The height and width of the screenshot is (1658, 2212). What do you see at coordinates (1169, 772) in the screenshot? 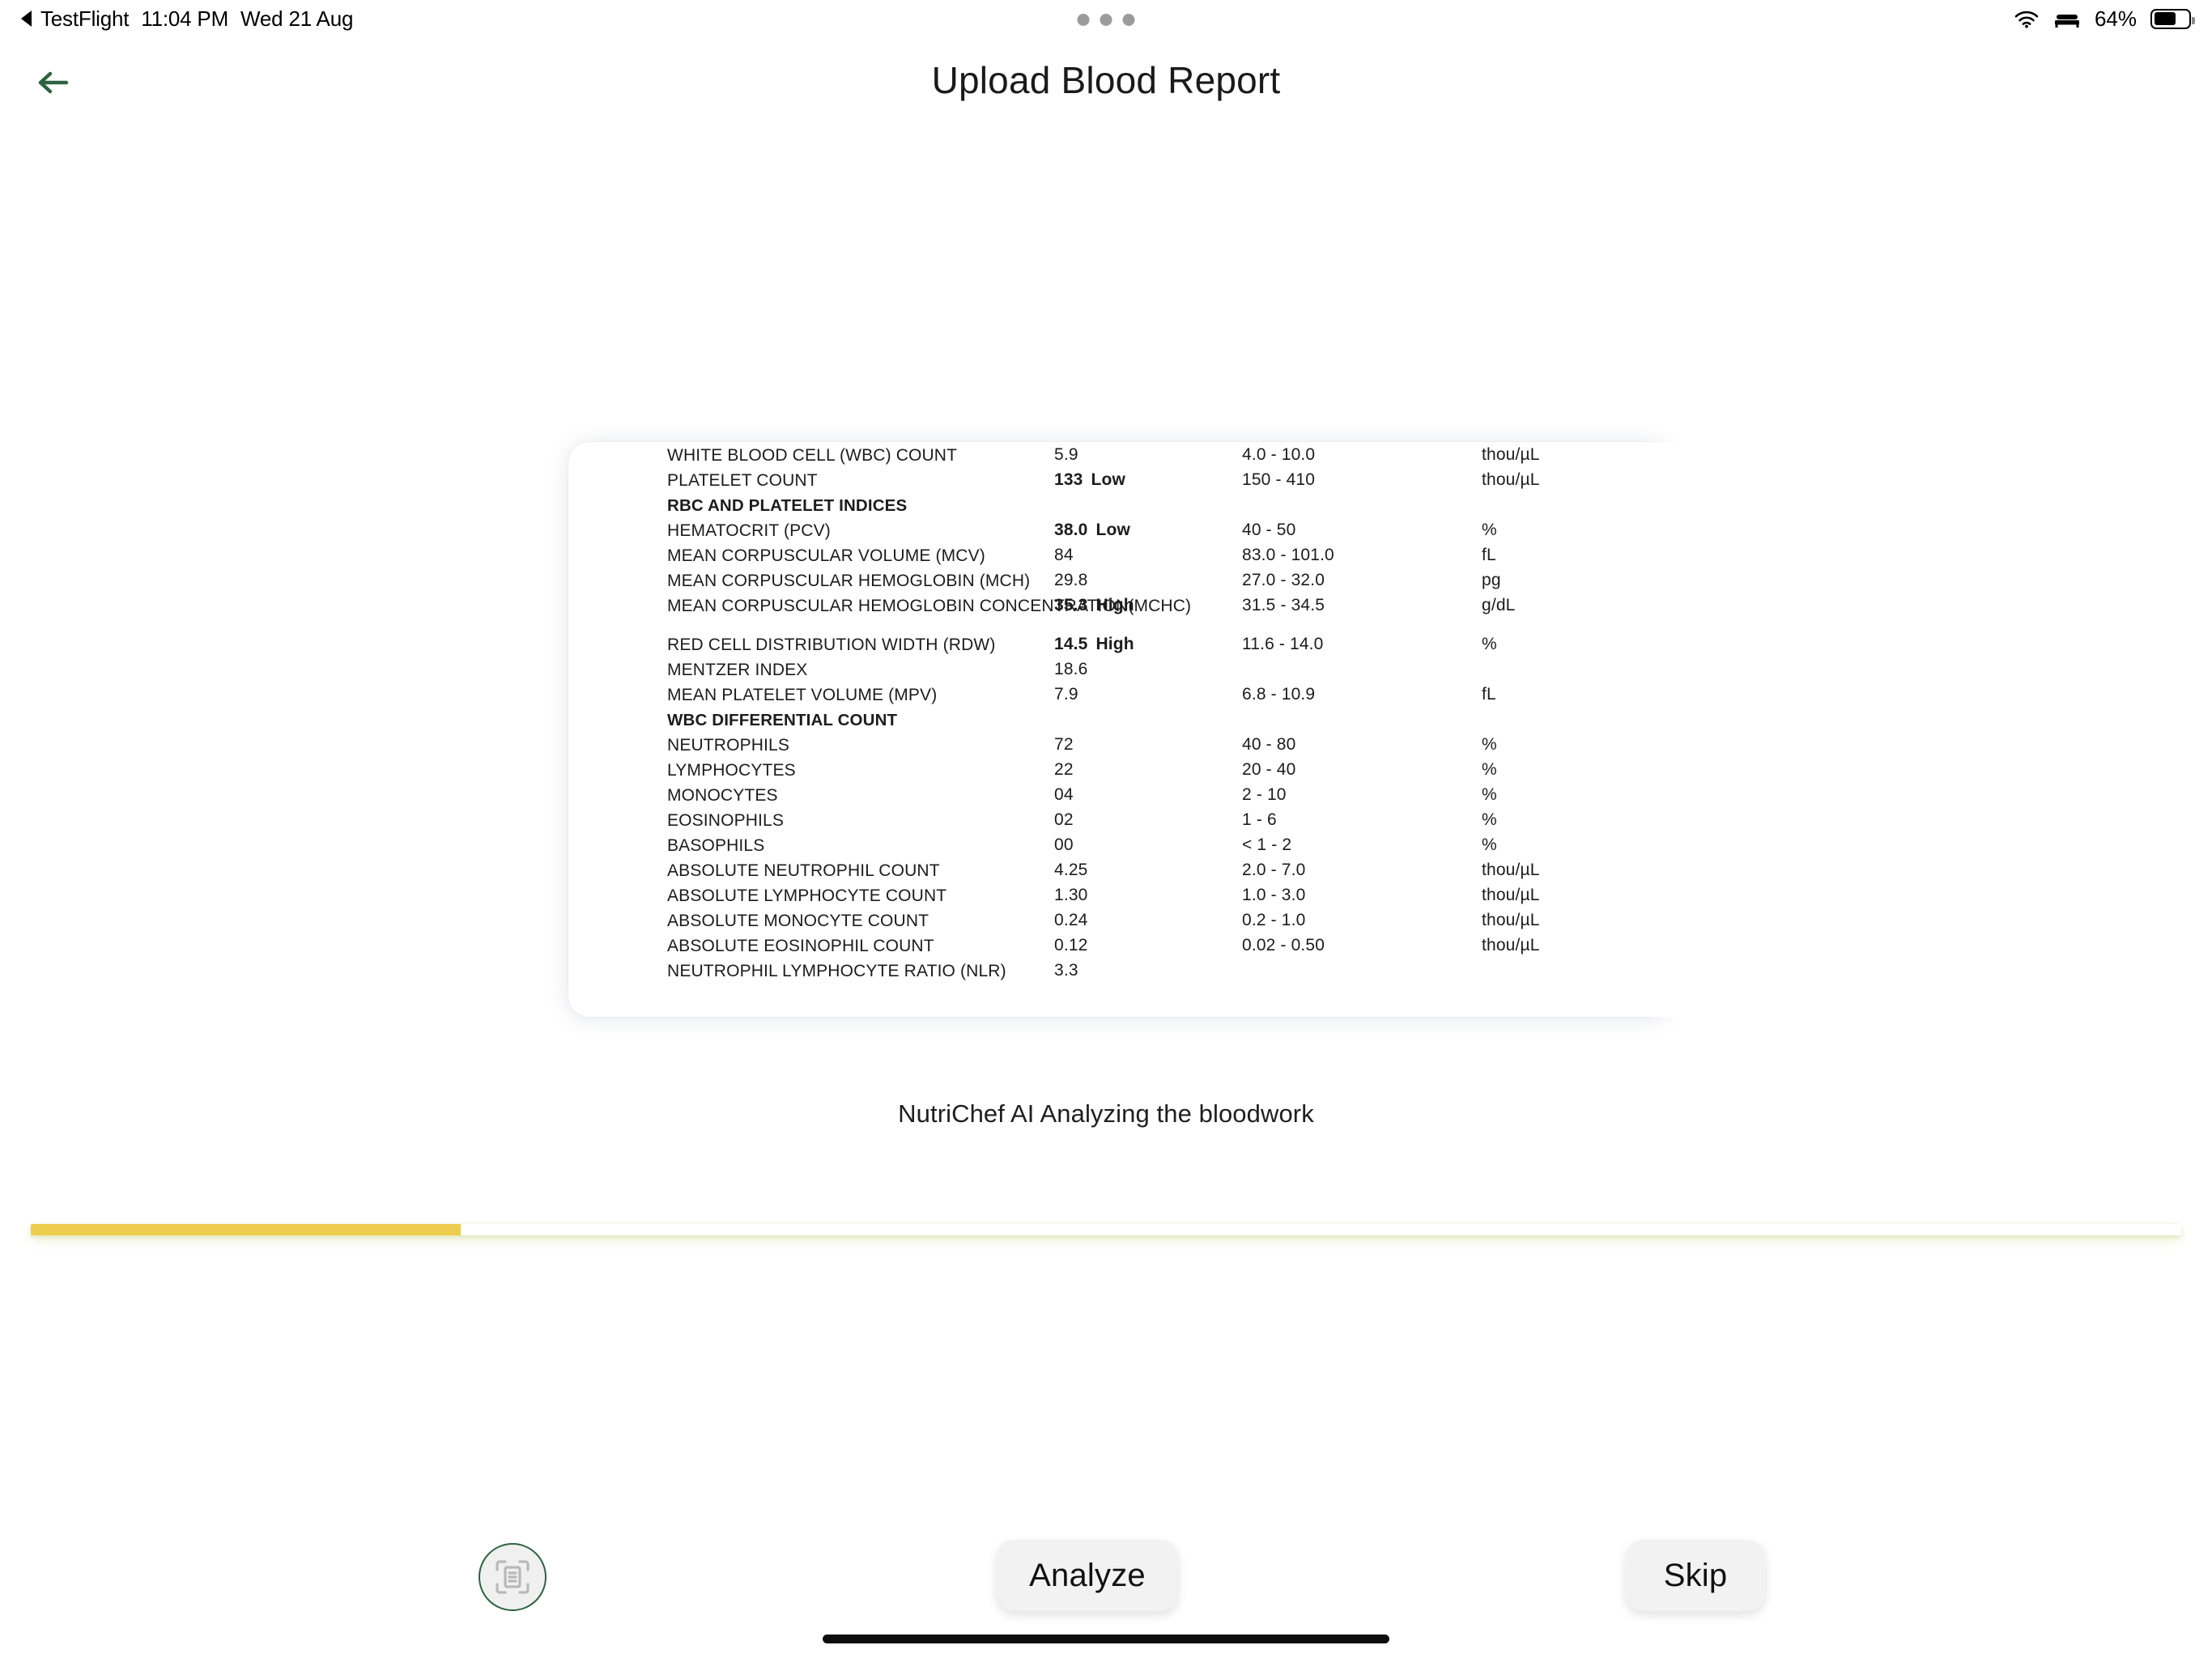
I see `report-row: LYMPHOCYTES 22 20 - 40%` at bounding box center [1169, 772].